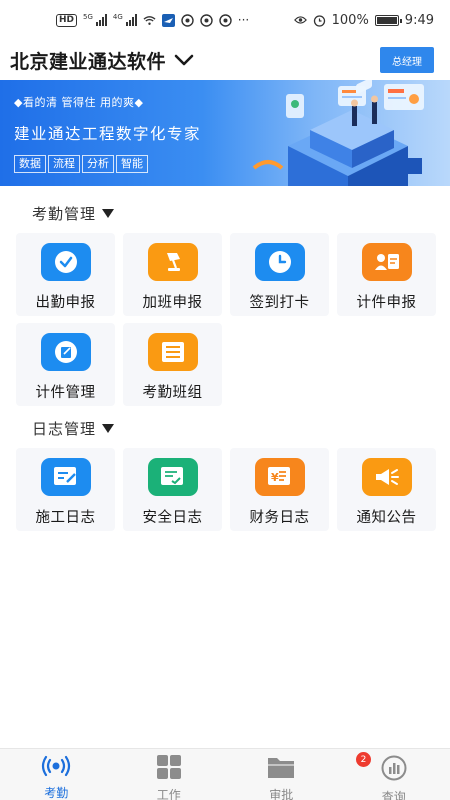 The image size is (450, 800). I want to click on attendance-item-check-in: 签到打卡, so click(279, 274).